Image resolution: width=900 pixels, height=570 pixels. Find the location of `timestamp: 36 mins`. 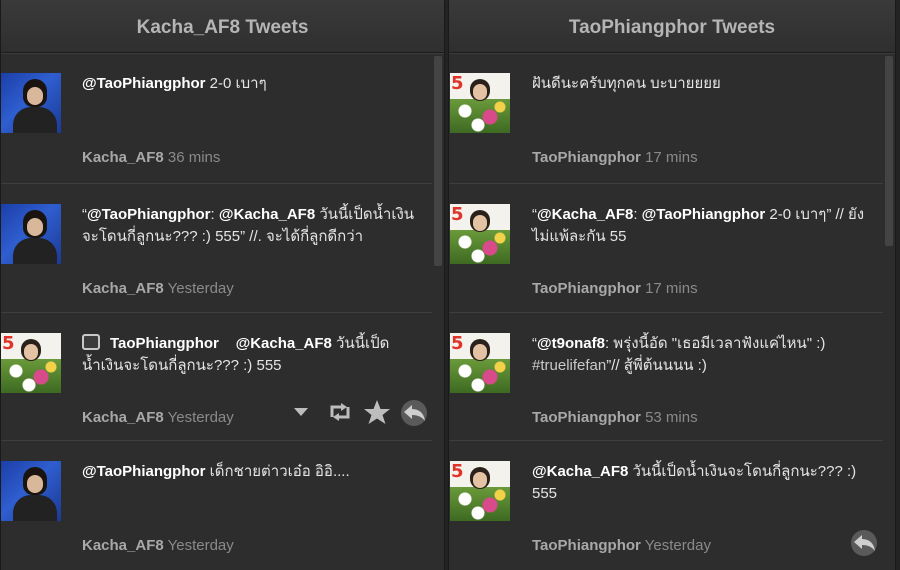

timestamp: 36 mins is located at coordinates (194, 157).